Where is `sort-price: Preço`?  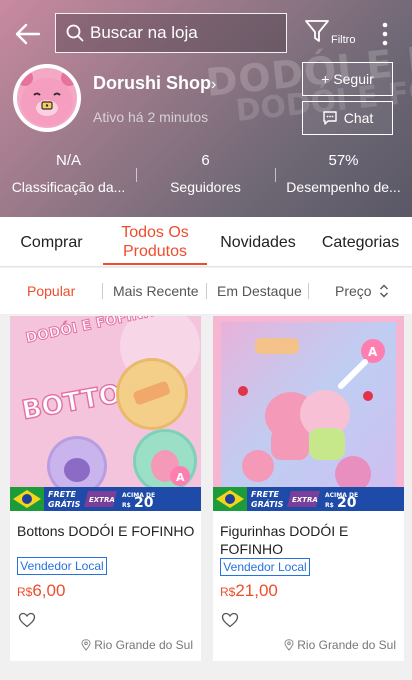
sort-price: Preço is located at coordinates (362, 291).